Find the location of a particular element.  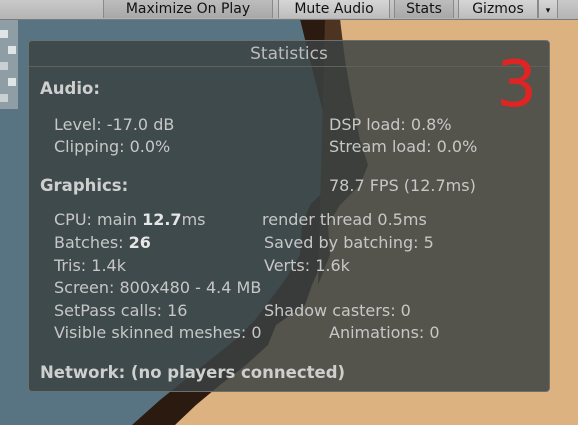

mute-audio-button: Mute Audio is located at coordinates (334, 9).